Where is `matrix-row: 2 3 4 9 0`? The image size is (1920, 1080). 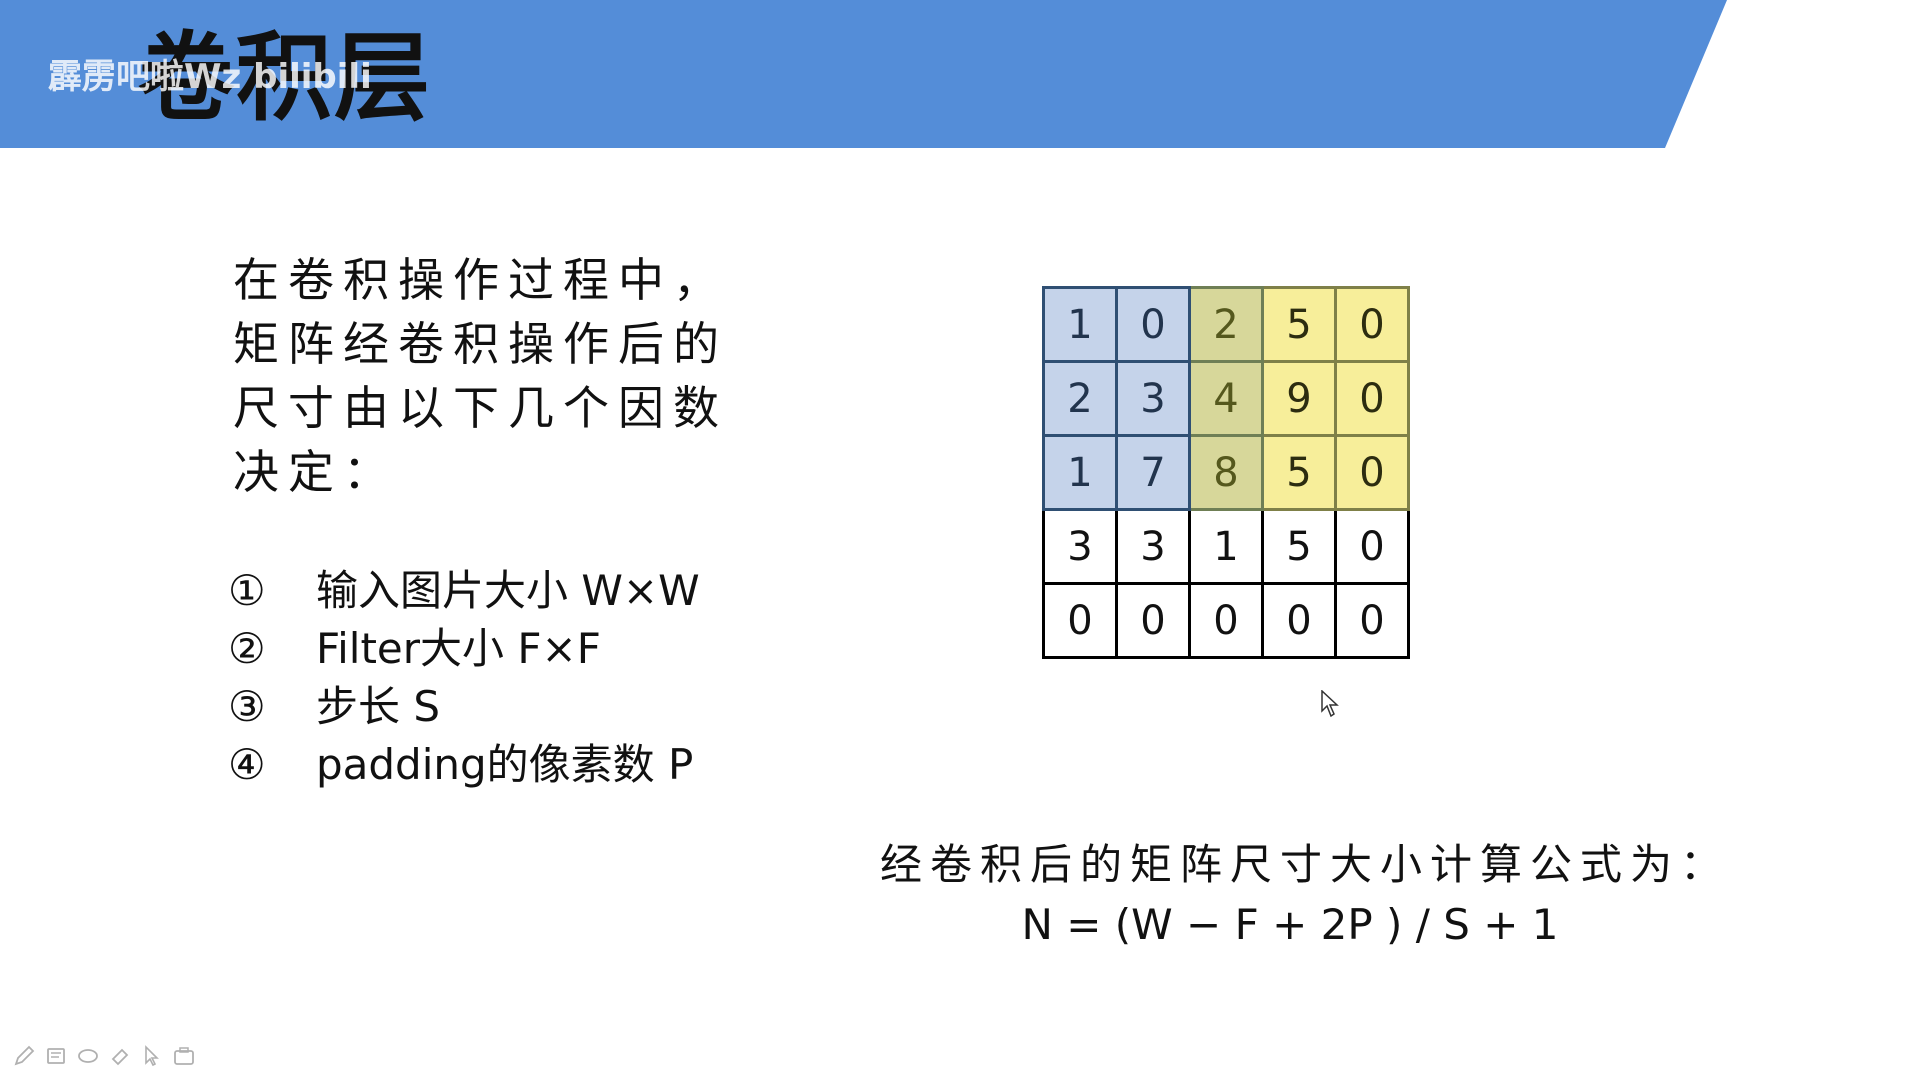 matrix-row: 2 3 4 9 0 is located at coordinates (1226, 398).